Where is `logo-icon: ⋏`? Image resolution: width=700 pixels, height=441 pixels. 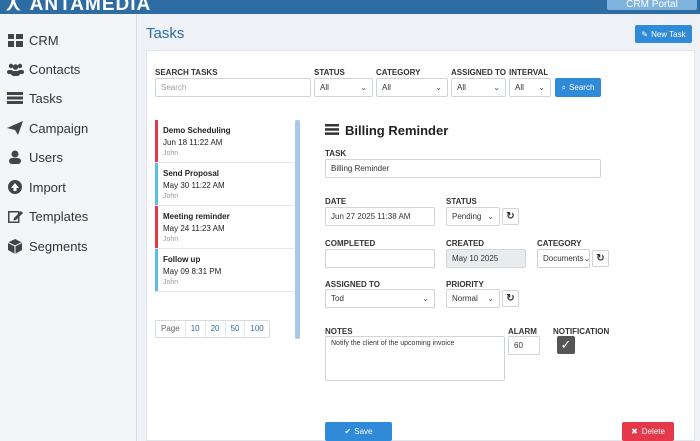 logo-icon: ⋏ is located at coordinates (14, 7).